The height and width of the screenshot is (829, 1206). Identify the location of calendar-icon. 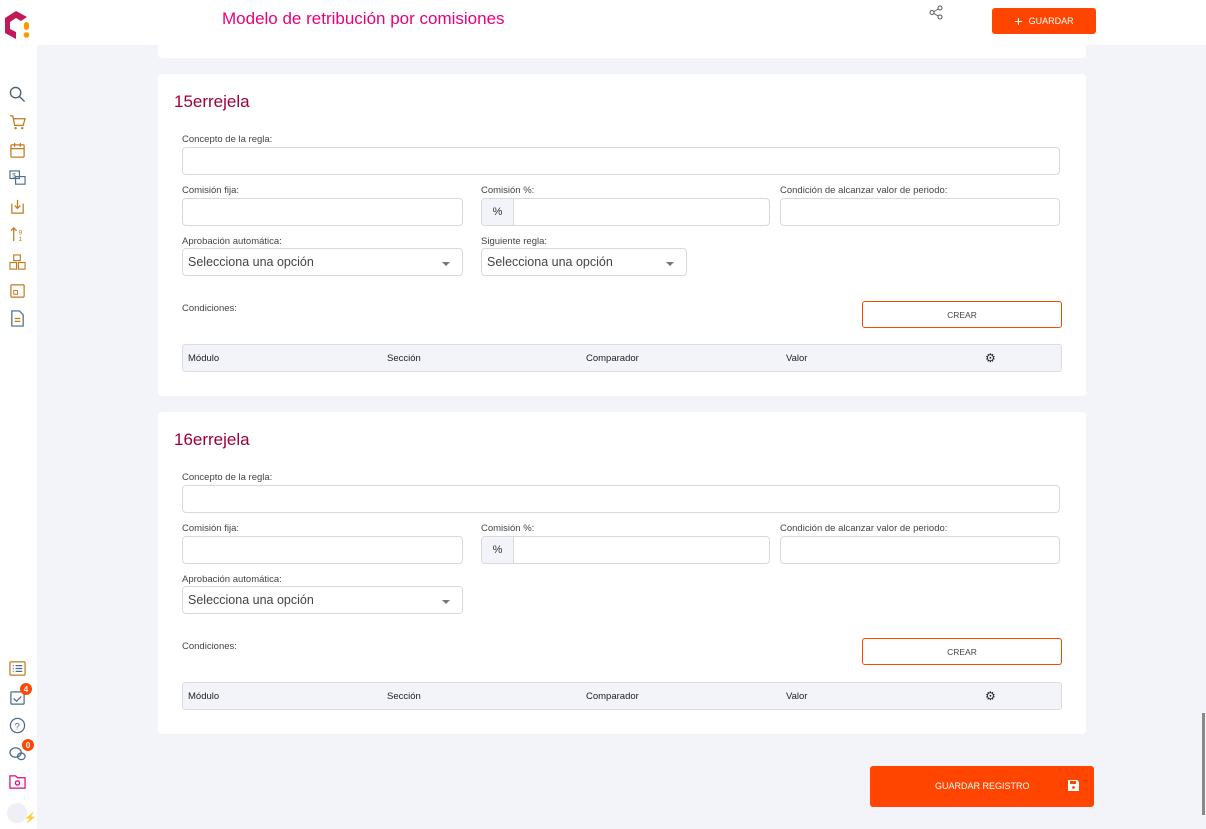
(17, 150).